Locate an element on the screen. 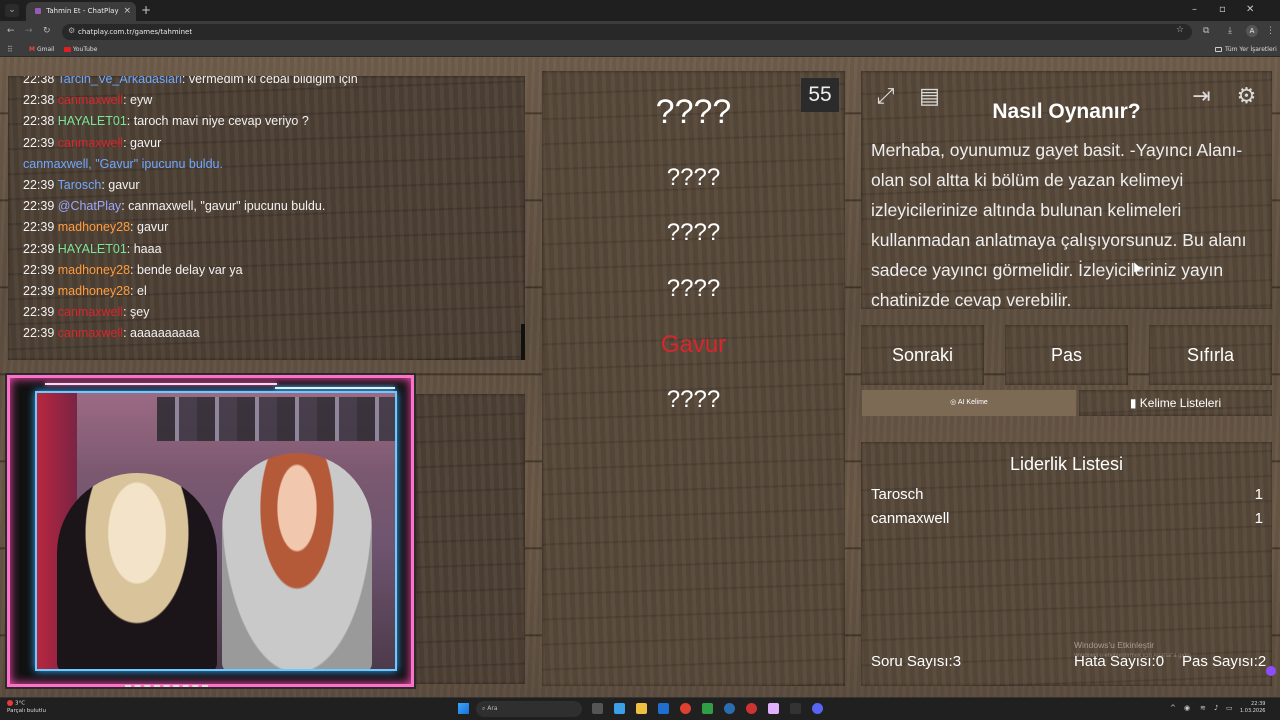 Image resolution: width=1280 pixels, height=720 pixels. epic-games-icon is located at coordinates (795, 708).